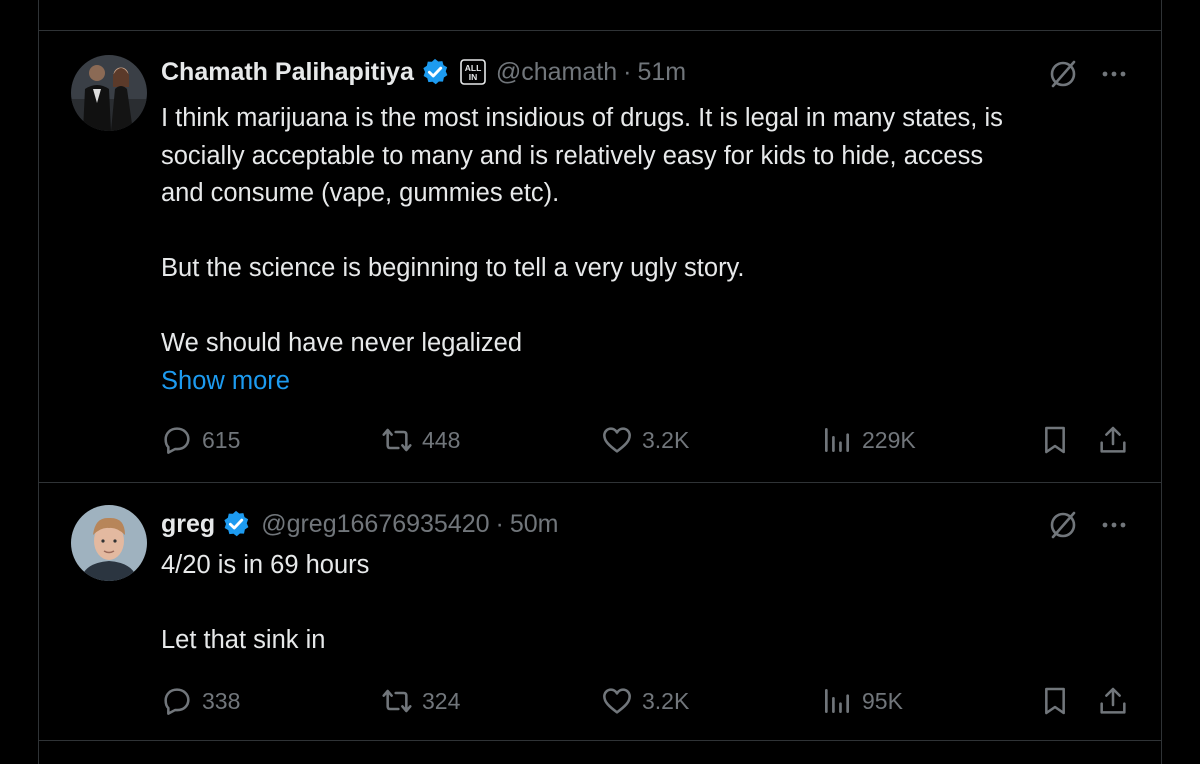 Image resolution: width=1200 pixels, height=764 pixels. What do you see at coordinates (188, 524) in the screenshot?
I see `author-name: greg` at bounding box center [188, 524].